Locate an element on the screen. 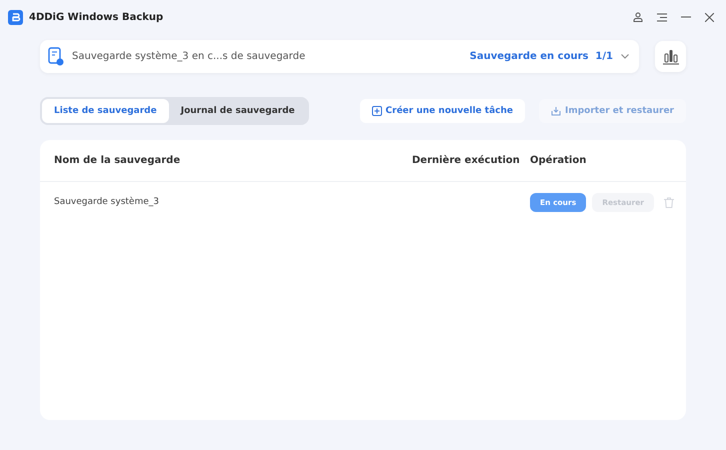  minimize-icon is located at coordinates (686, 17).